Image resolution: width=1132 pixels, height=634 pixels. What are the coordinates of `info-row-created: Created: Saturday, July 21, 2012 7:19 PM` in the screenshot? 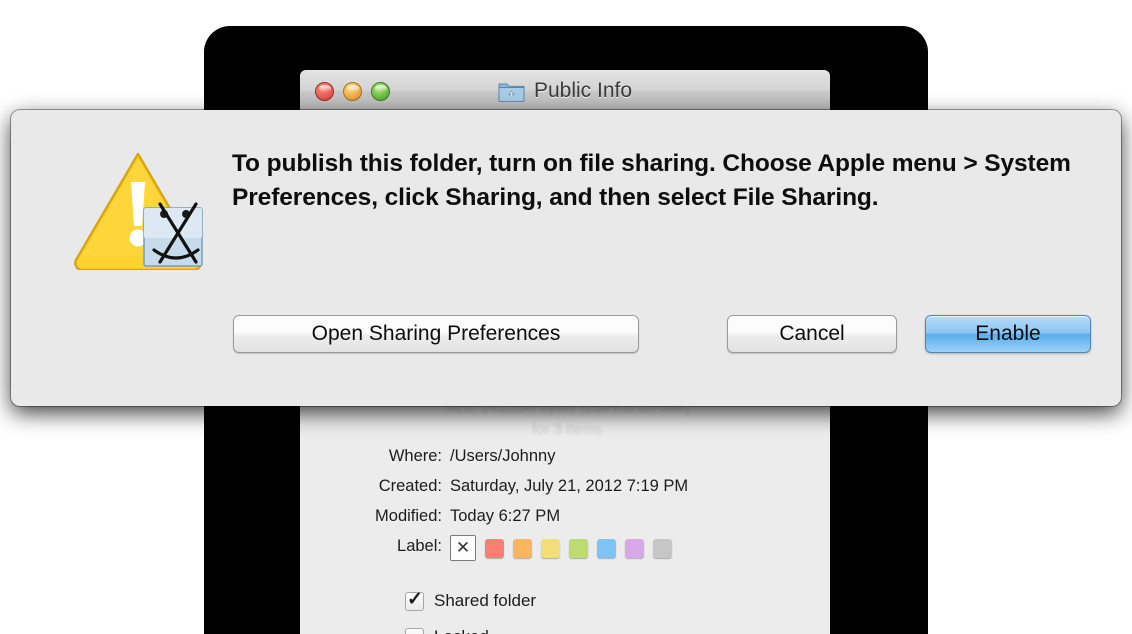 It's located at (565, 486).